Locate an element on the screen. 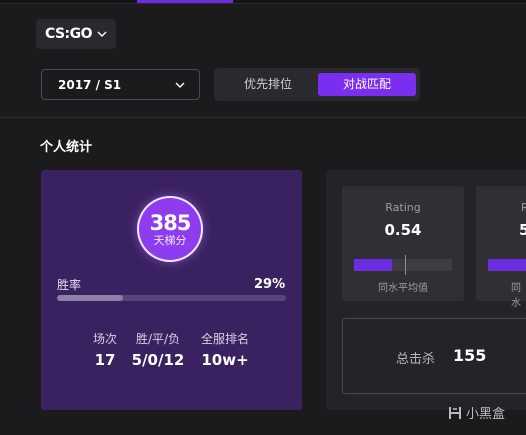 This screenshot has height=435, width=526. rating-title: Rating is located at coordinates (403, 207).